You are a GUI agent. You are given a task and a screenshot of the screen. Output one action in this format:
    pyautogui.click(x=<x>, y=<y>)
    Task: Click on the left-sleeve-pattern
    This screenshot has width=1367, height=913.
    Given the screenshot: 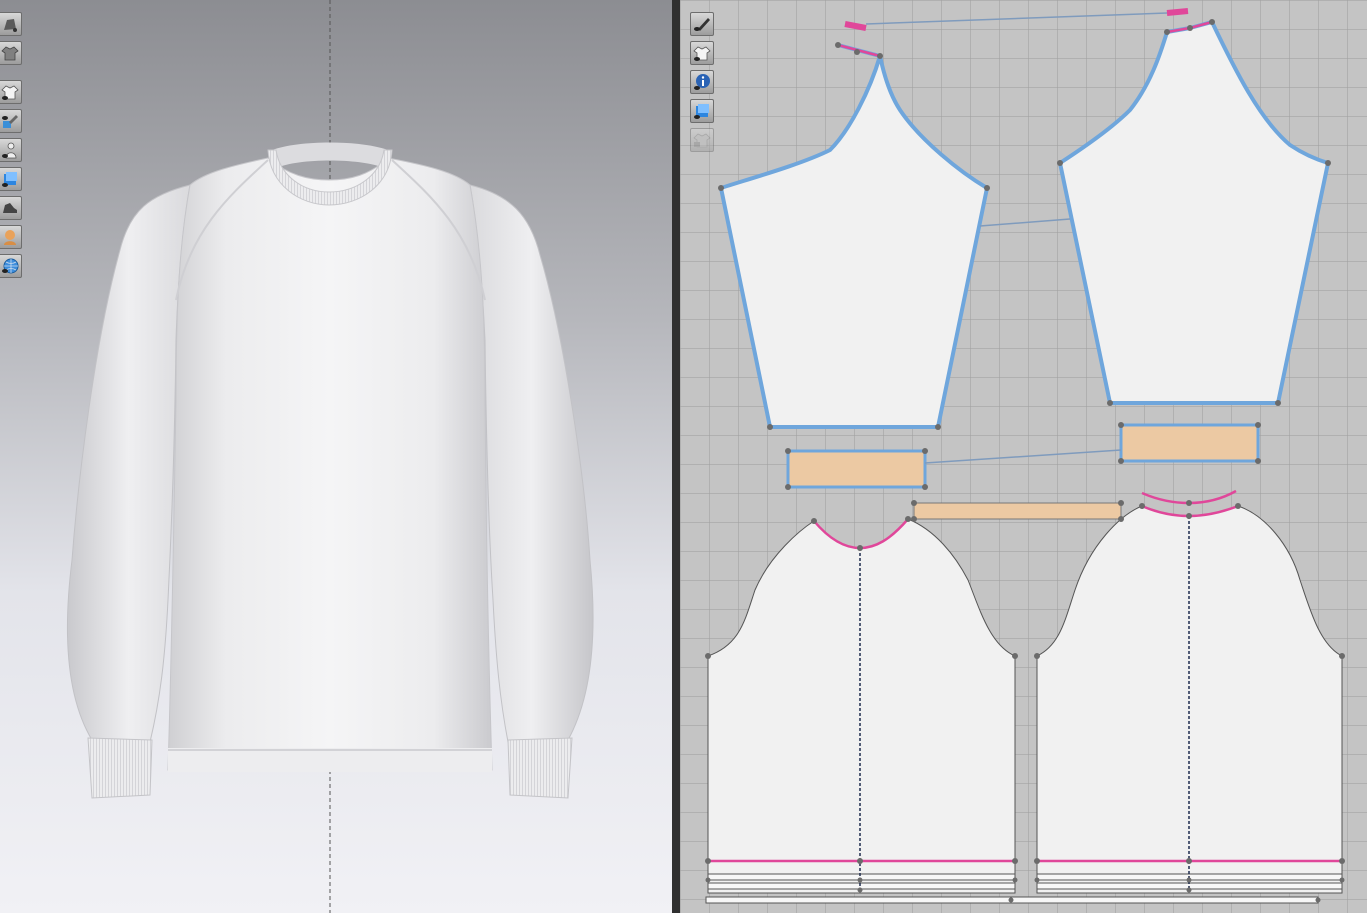 What is the action you would take?
    pyautogui.click(x=854, y=236)
    